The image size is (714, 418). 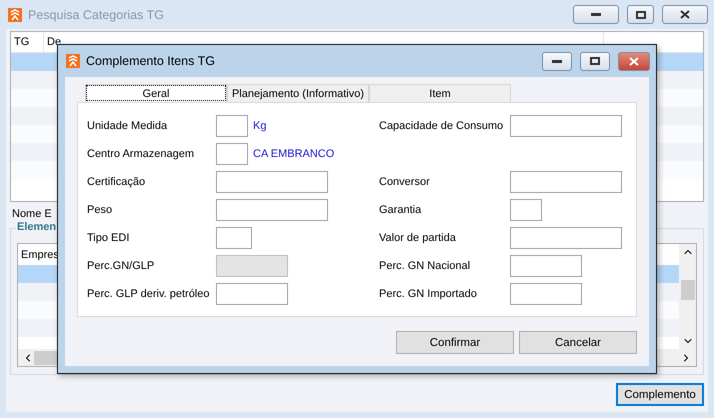 I want to click on tab: Geral, so click(x=156, y=93).